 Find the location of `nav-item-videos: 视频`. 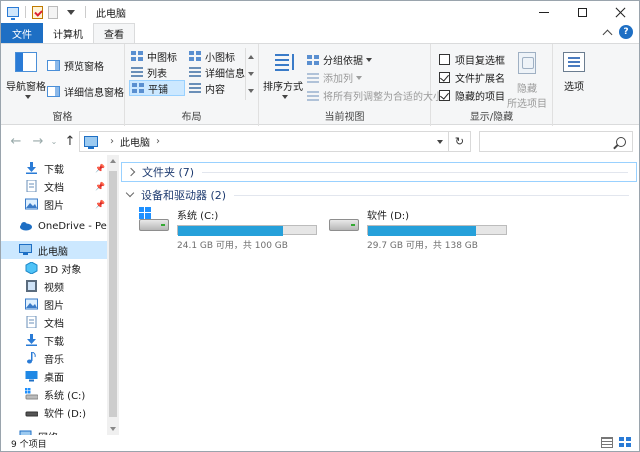

nav-item-videos: 视频 is located at coordinates (54, 286).